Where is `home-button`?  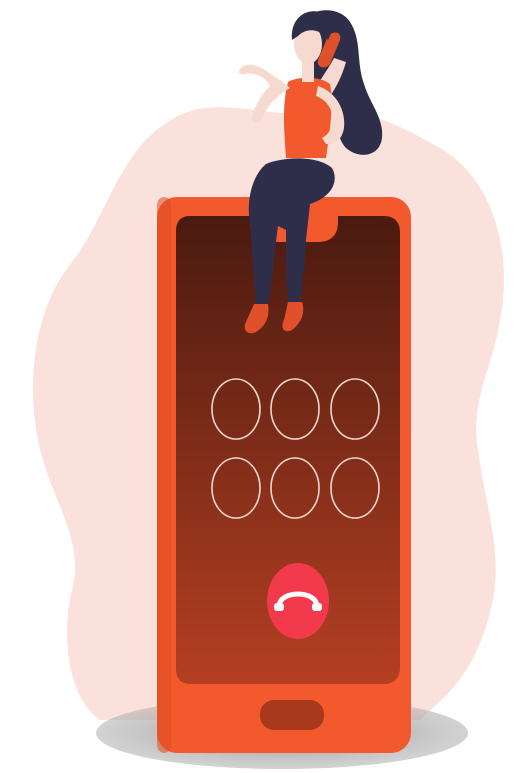
home-button is located at coordinates (292, 715).